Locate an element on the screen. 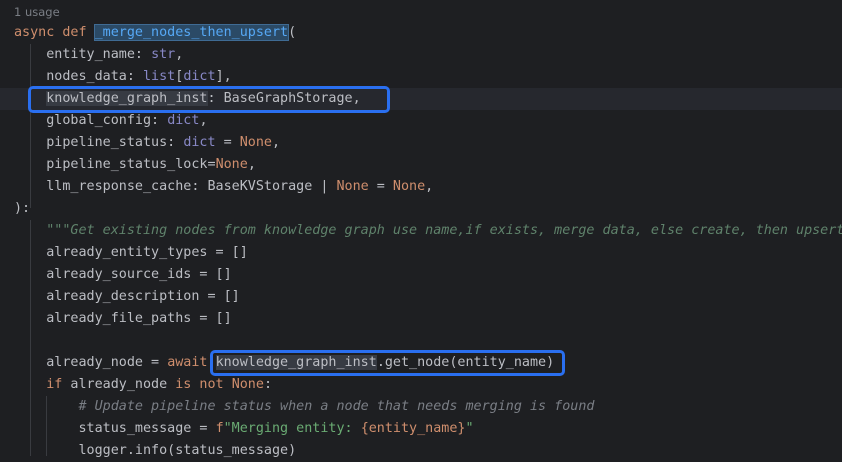 This screenshot has width=842, height=462. code-line: already_file_paths = [] is located at coordinates (123, 319).